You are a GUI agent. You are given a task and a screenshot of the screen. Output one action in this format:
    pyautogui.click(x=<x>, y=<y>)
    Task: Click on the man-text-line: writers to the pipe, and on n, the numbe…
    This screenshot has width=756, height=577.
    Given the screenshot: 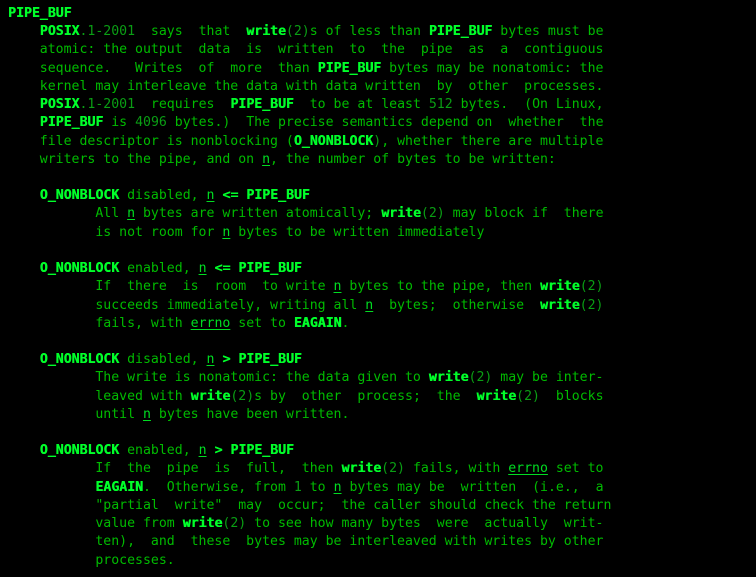 What is the action you would take?
    pyautogui.click(x=282, y=159)
    